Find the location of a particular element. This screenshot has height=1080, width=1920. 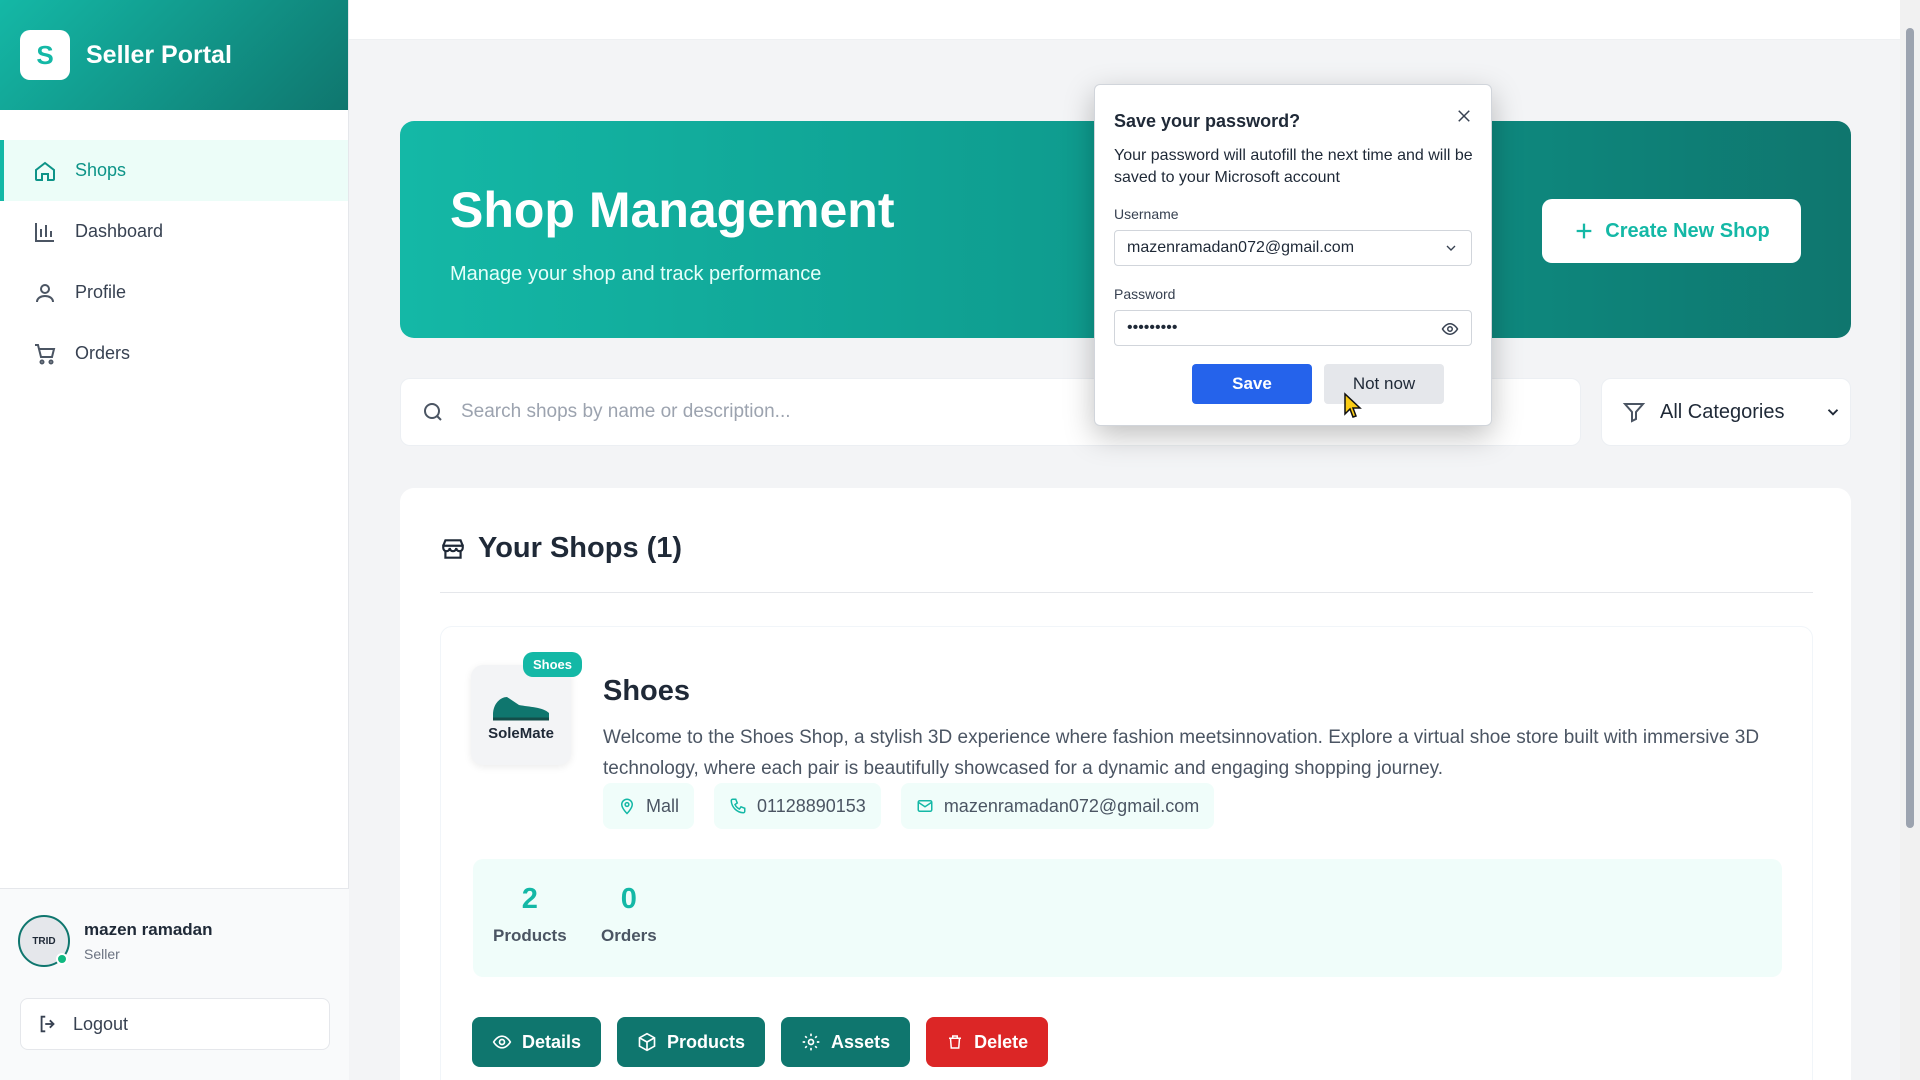

page-title: Shop Management is located at coordinates (672, 210).